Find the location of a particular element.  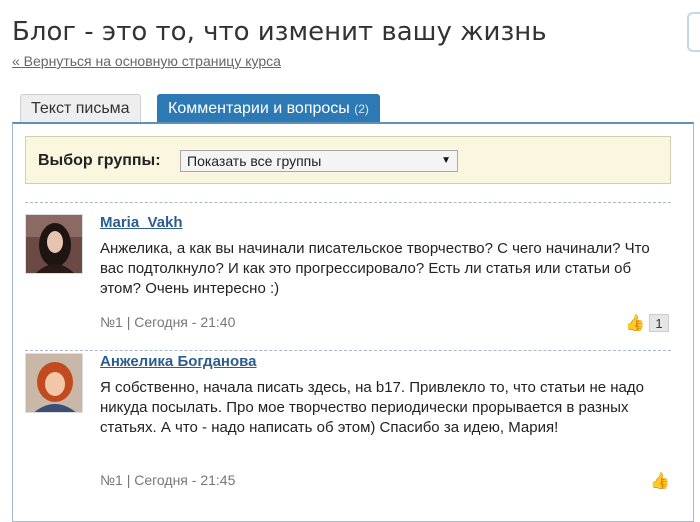

tab-count: (2) is located at coordinates (361, 109).